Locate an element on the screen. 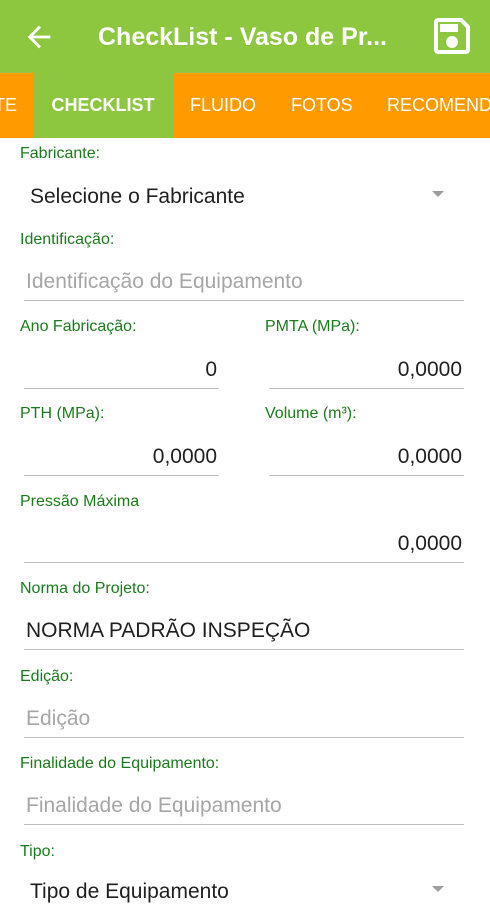 The image size is (490, 910). tab-recomend: RECOMEND is located at coordinates (438, 105).